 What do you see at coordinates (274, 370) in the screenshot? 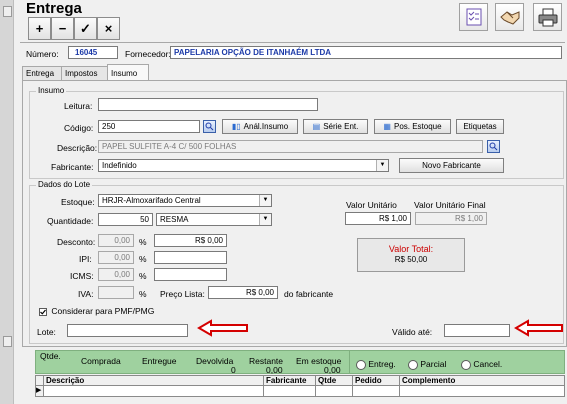
I see `restante-value: 0,00` at bounding box center [274, 370].